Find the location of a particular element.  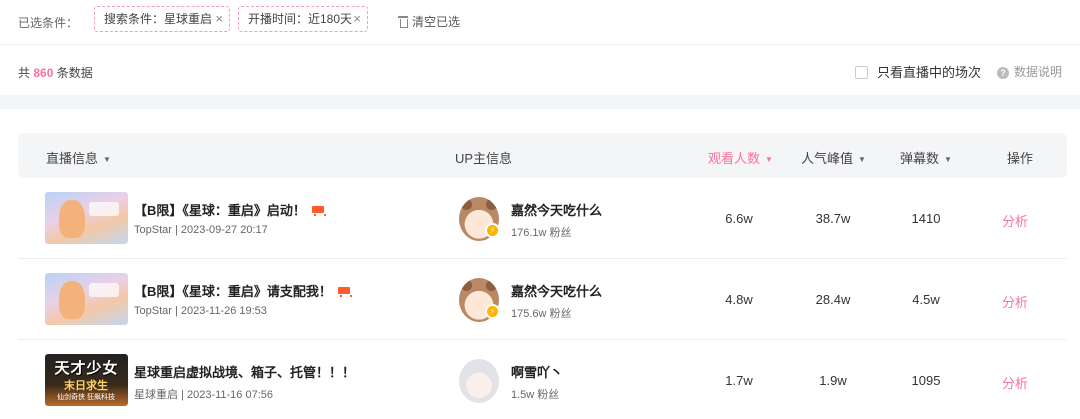

column-action: 操作 is located at coordinates (1020, 157).